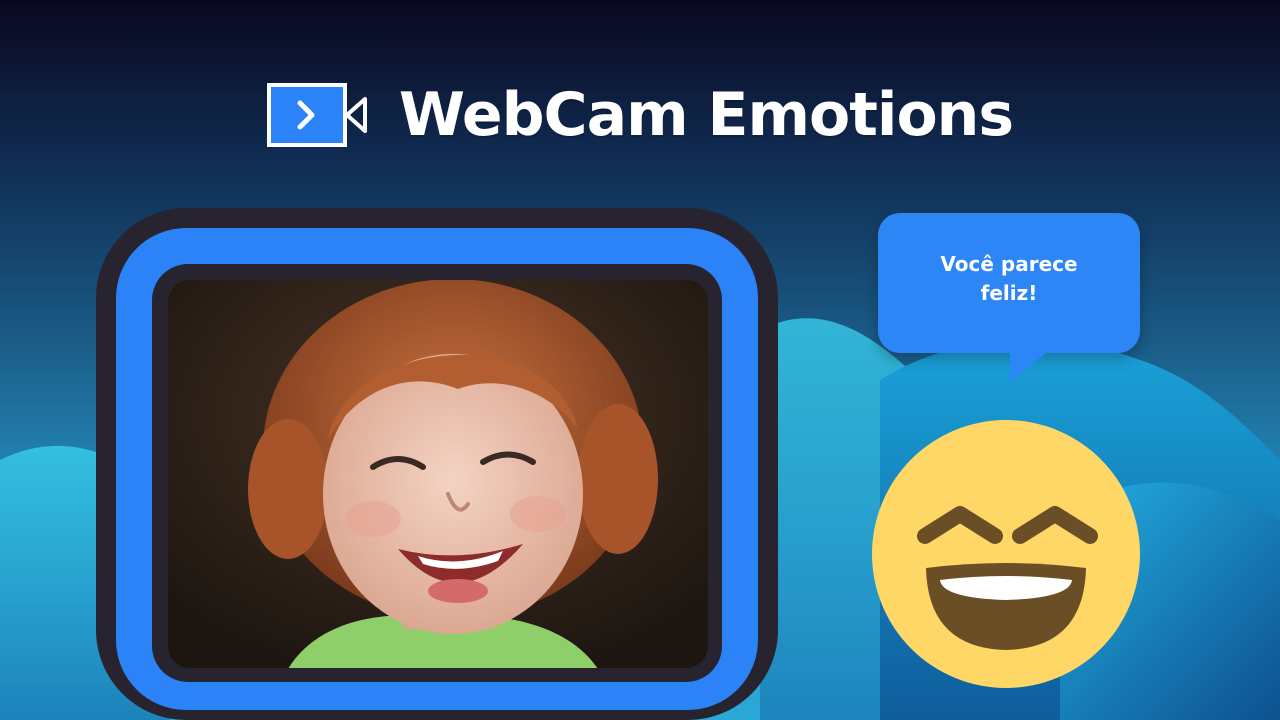  What do you see at coordinates (316, 115) in the screenshot?
I see `video-camera-icon` at bounding box center [316, 115].